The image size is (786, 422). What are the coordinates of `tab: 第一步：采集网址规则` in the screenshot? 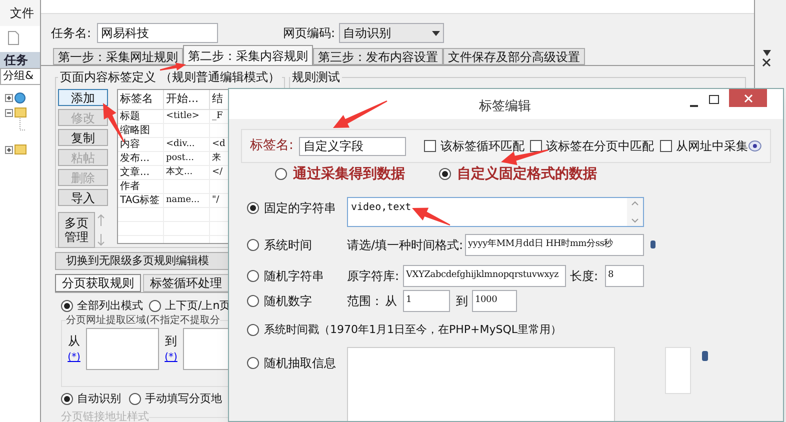 It's located at (118, 56).